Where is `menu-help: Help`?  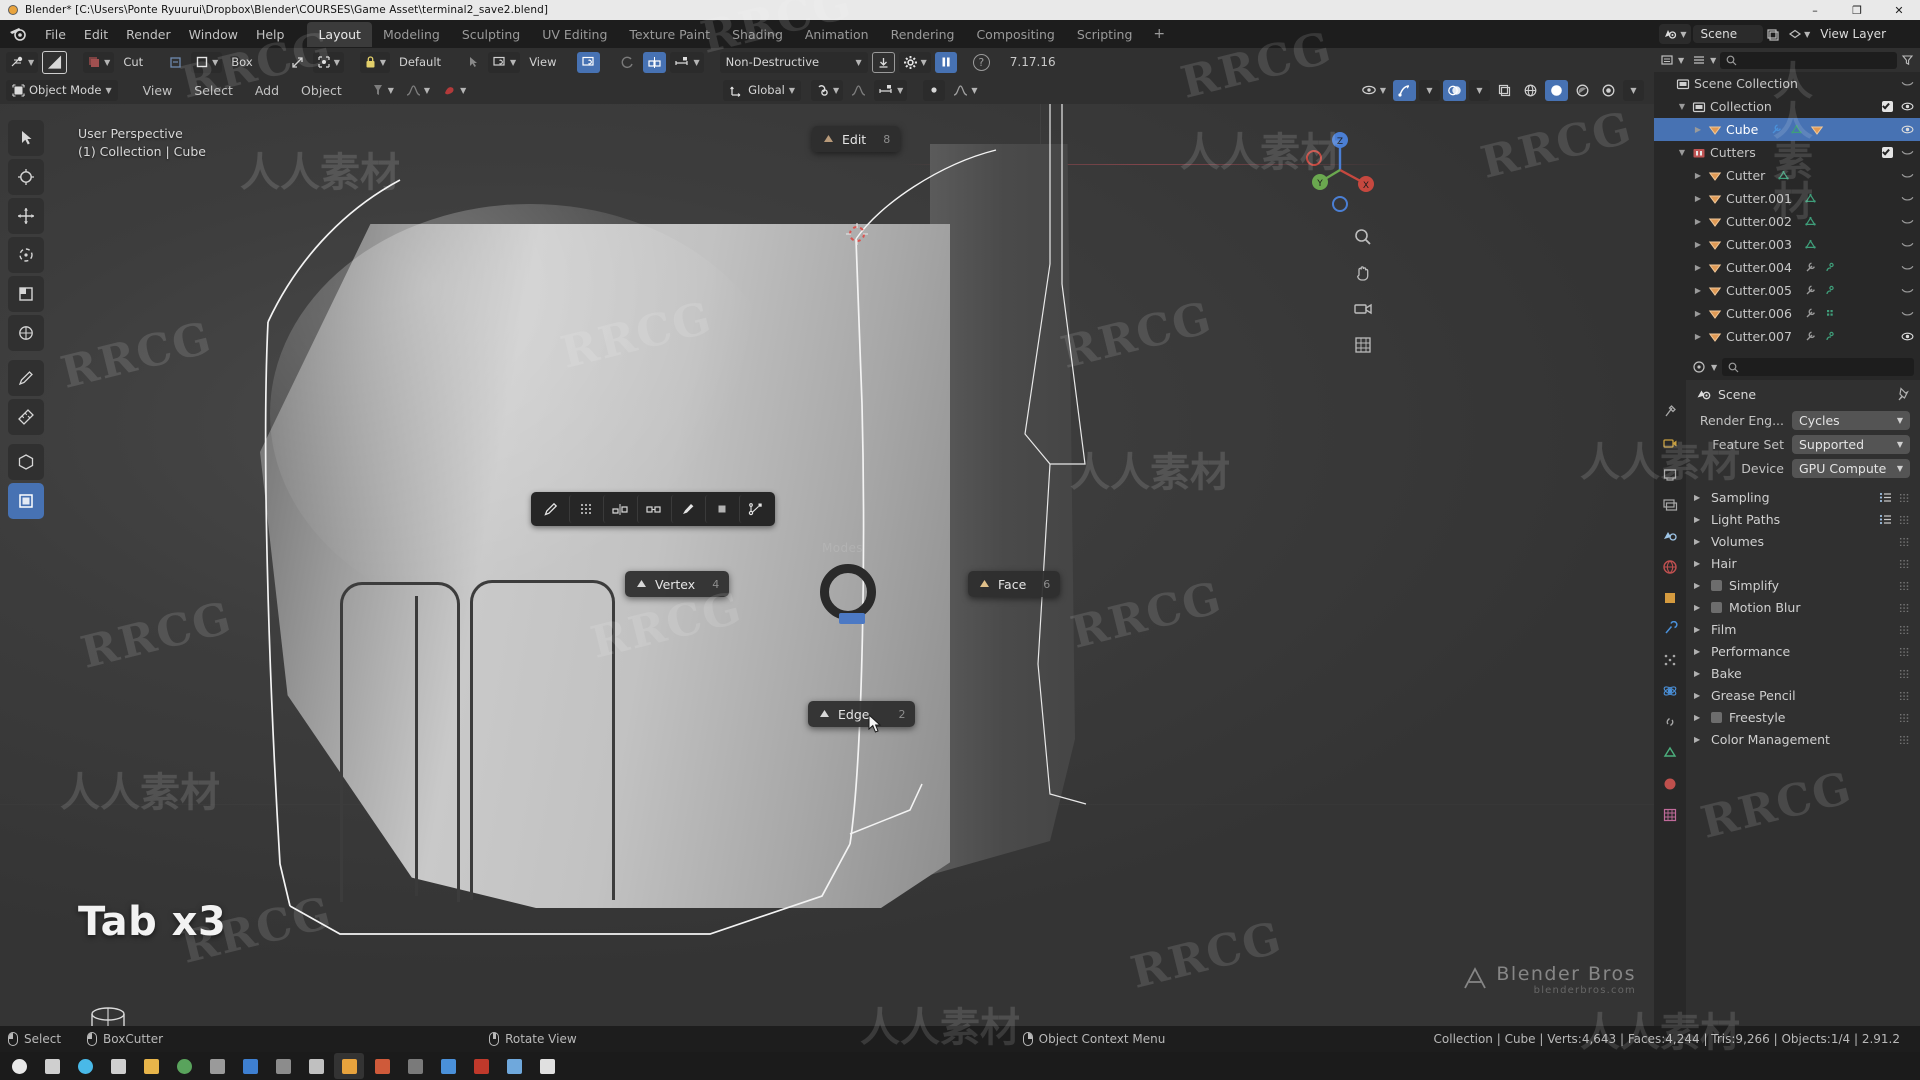
menu-help: Help is located at coordinates (270, 34).